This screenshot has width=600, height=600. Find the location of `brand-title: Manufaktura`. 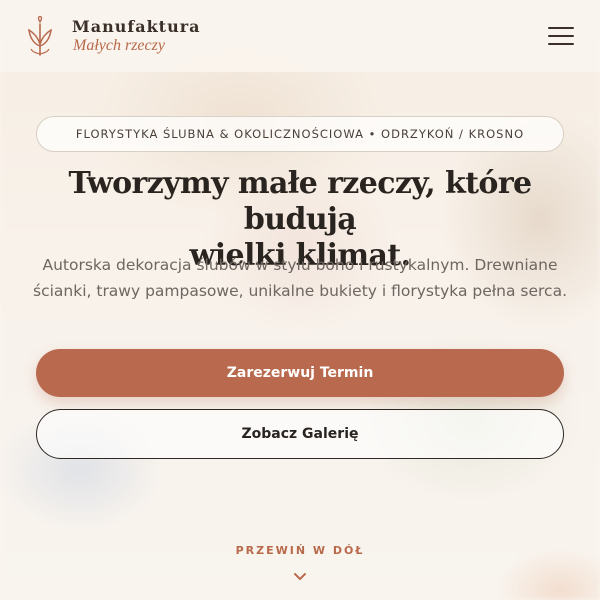

brand-title: Manufaktura is located at coordinates (136, 26).